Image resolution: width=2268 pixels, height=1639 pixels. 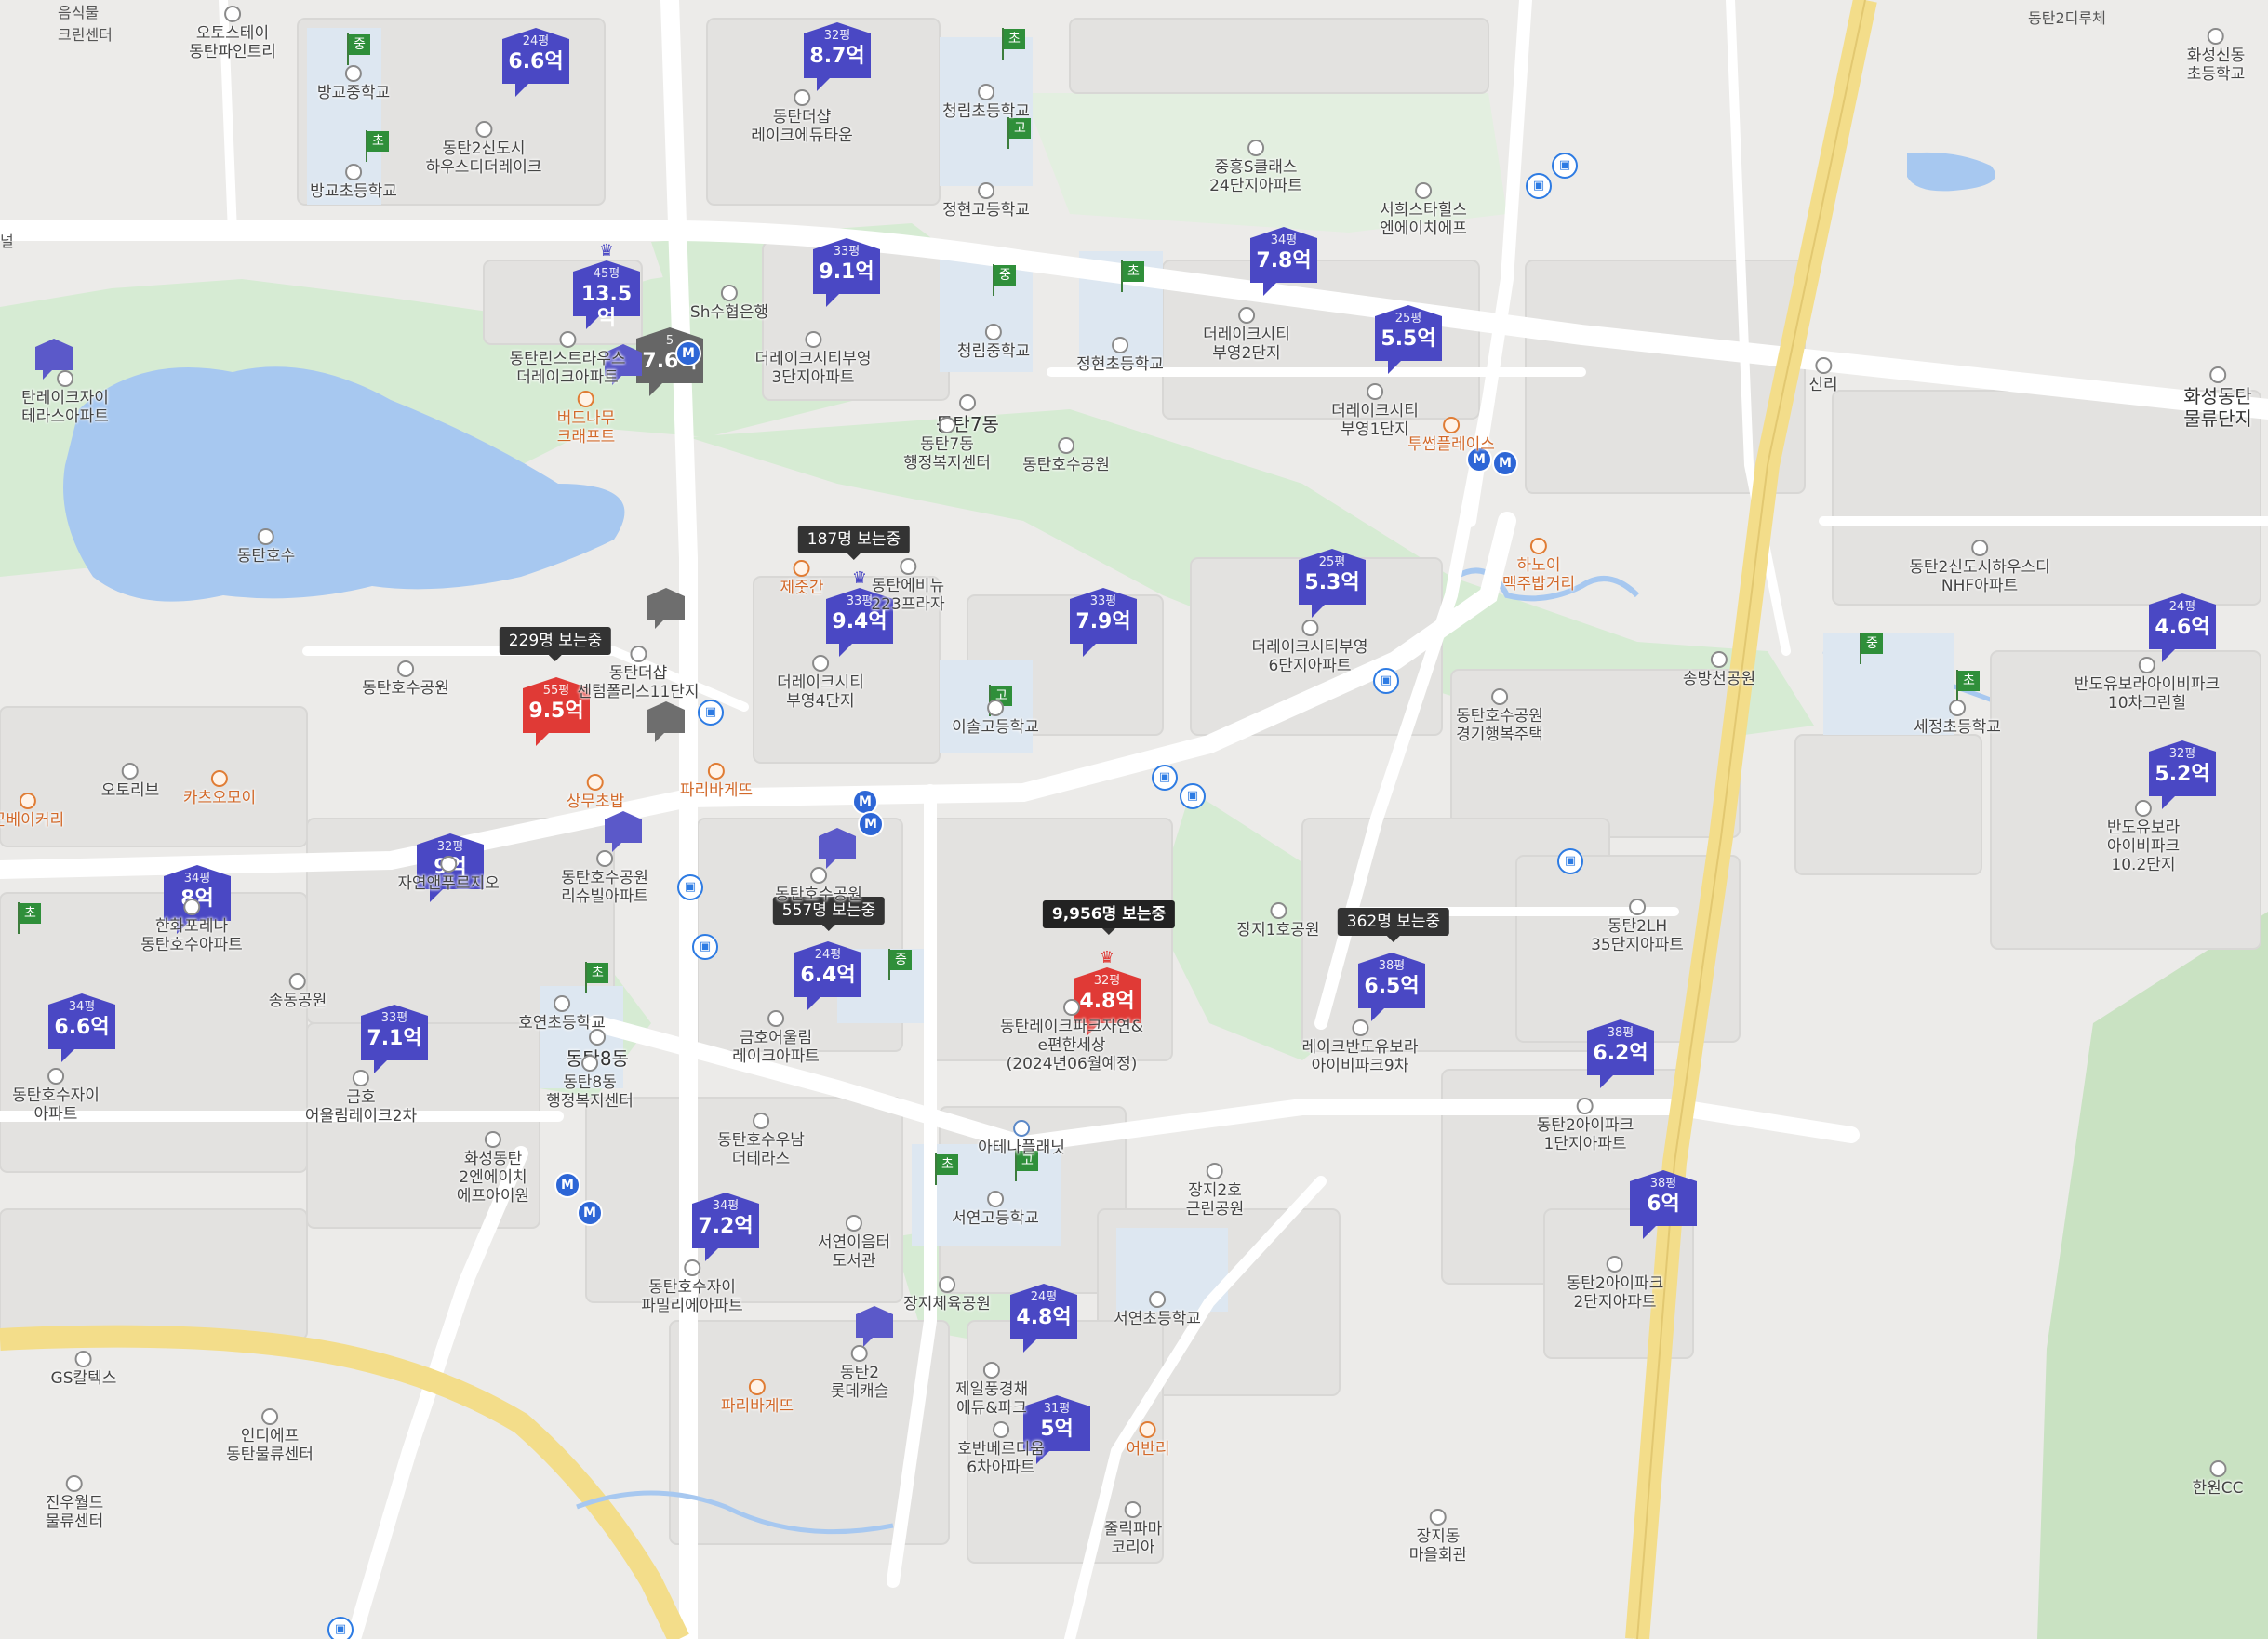 I want to click on price-marker: 38평 6억, so click(x=1664, y=1204).